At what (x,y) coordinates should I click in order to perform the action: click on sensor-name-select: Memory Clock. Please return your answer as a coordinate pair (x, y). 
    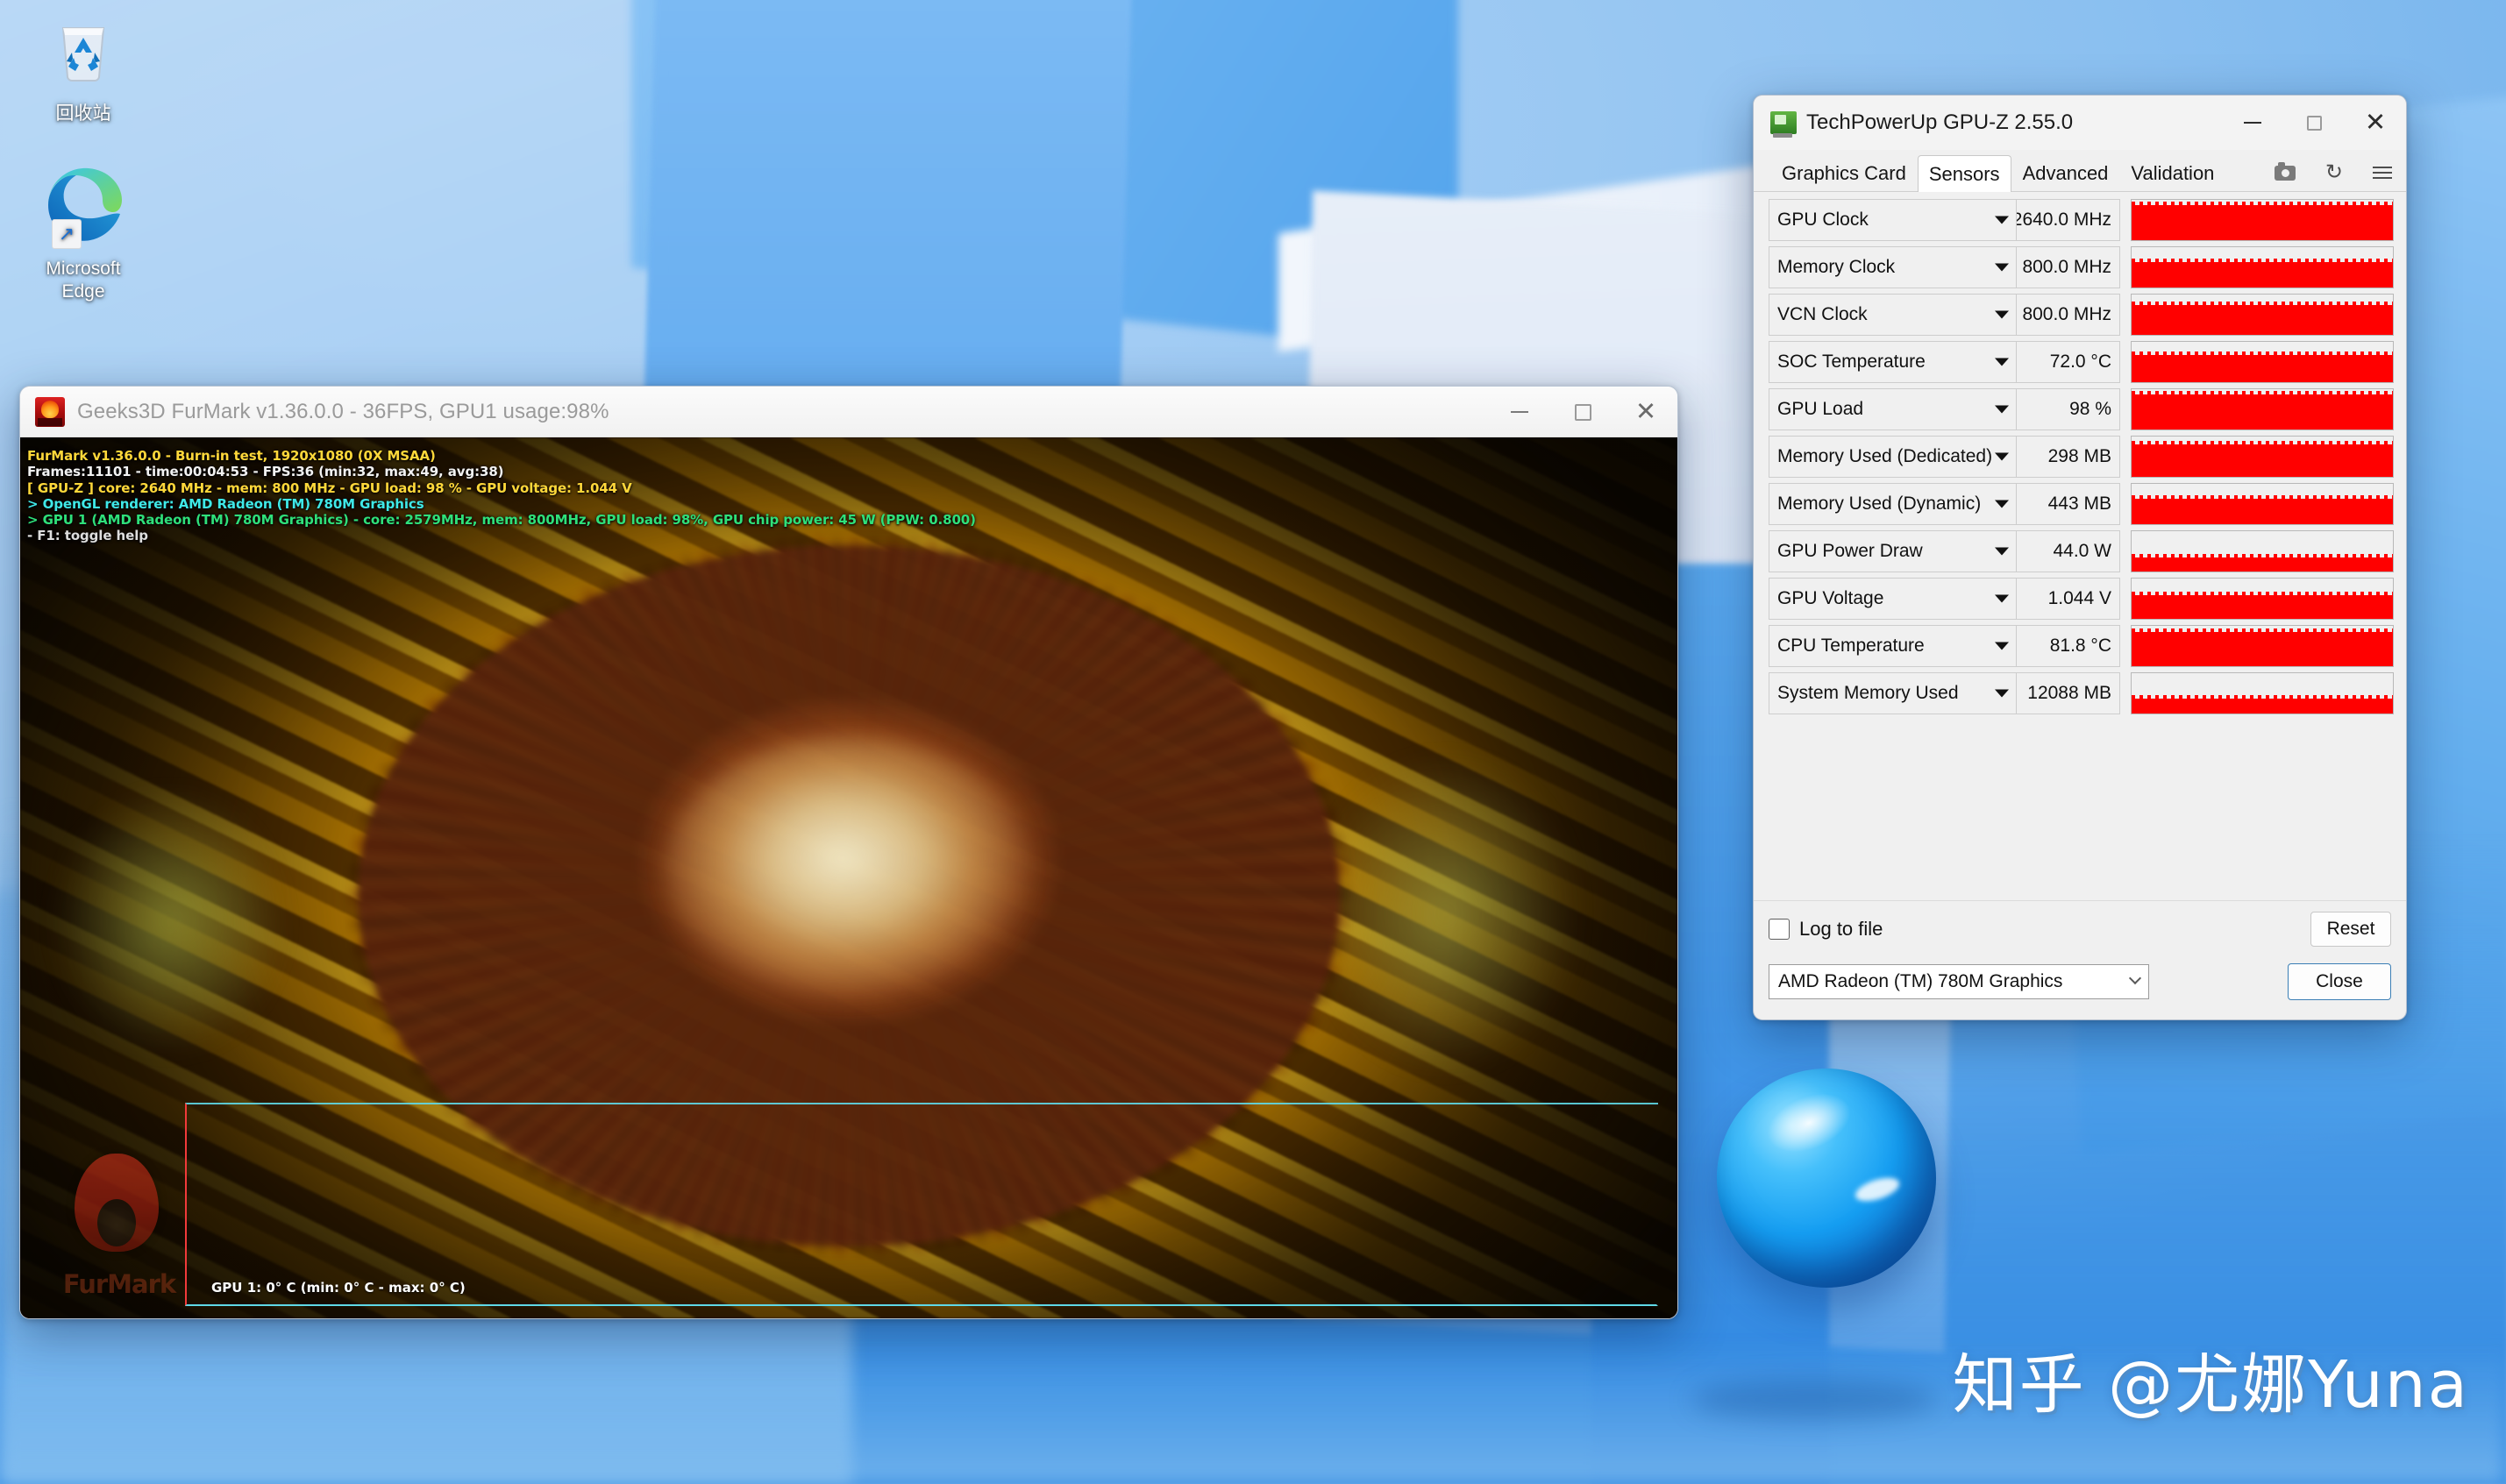
    Looking at the image, I should click on (1893, 267).